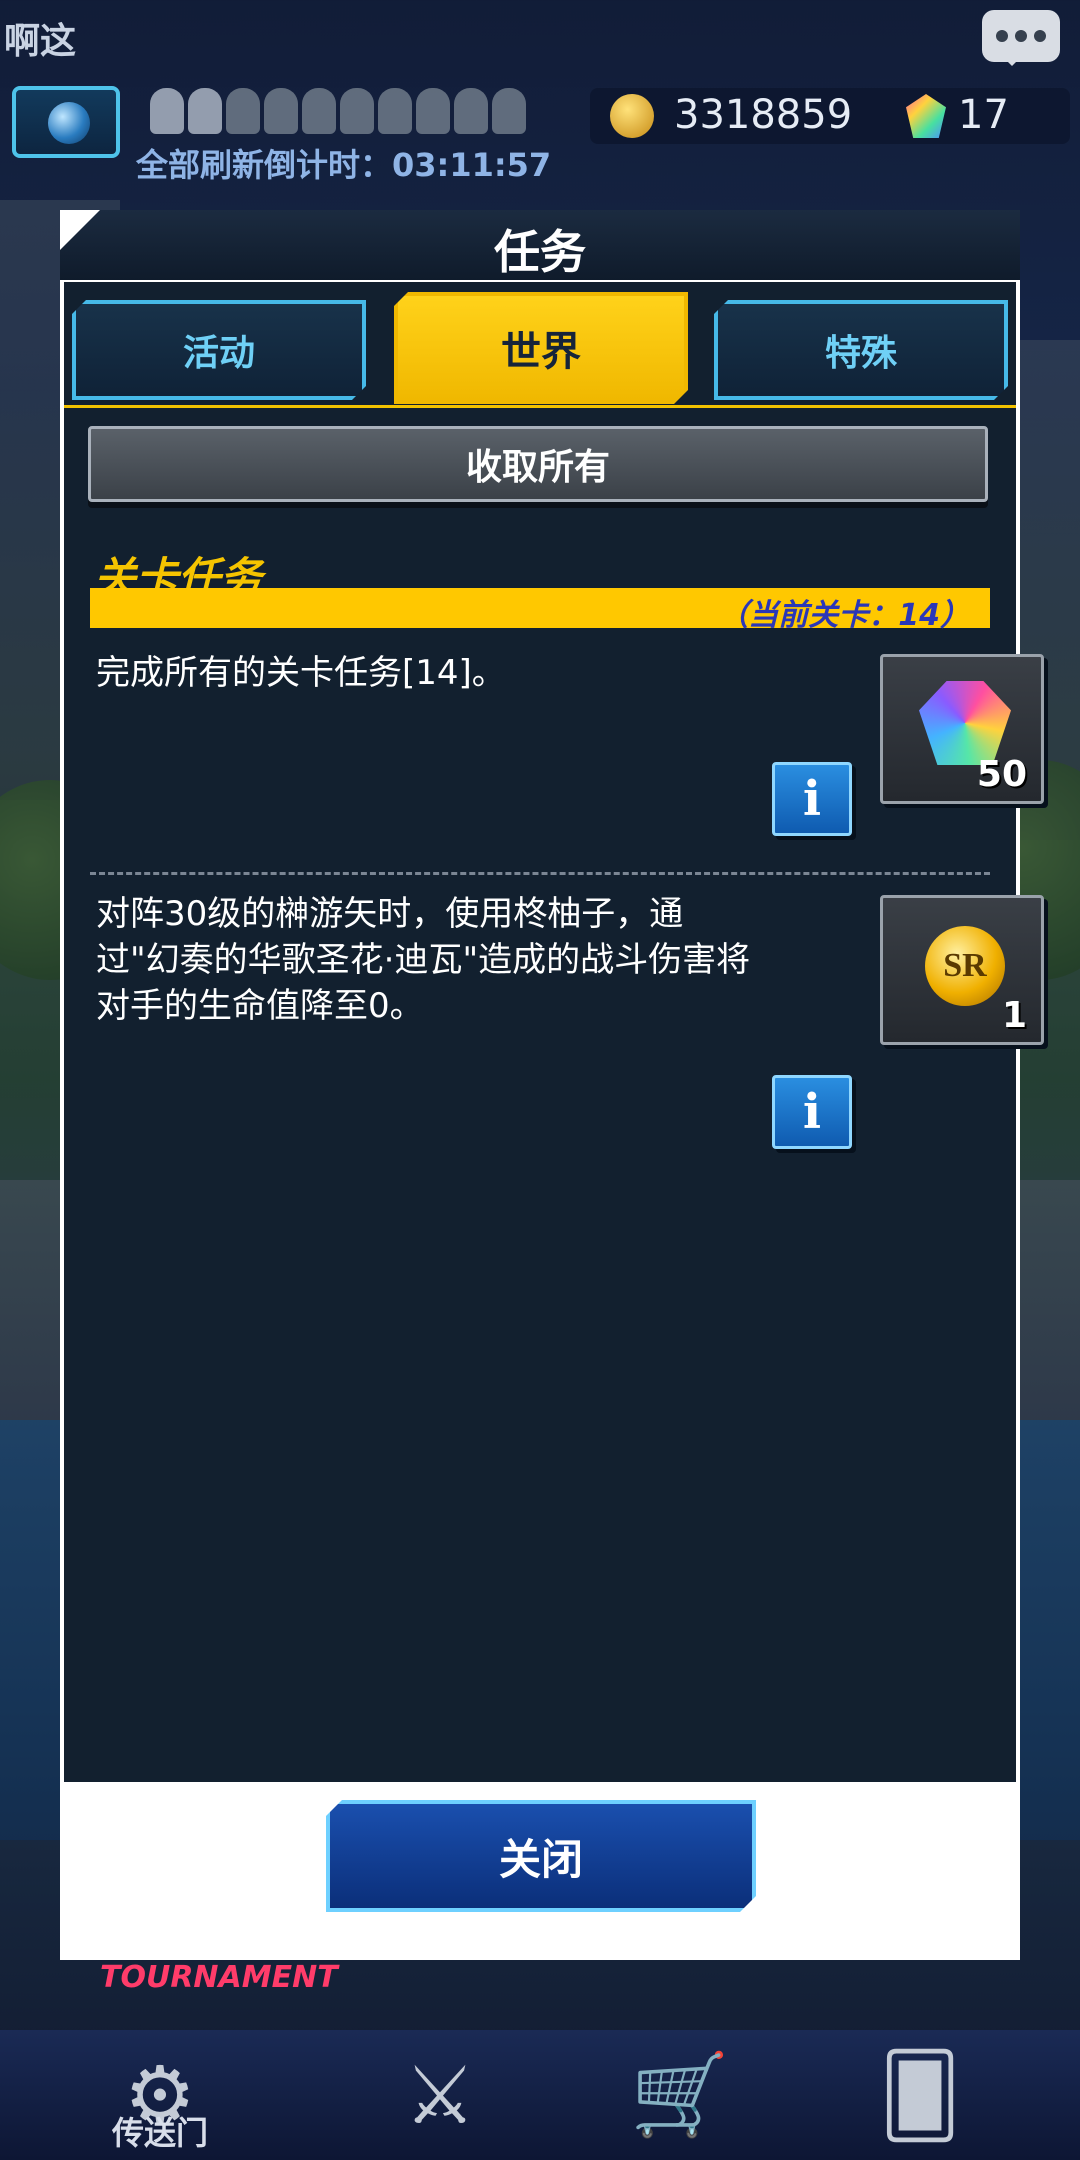  Describe the element at coordinates (541, 1856) in the screenshot. I see `close-button: 关闭` at that location.